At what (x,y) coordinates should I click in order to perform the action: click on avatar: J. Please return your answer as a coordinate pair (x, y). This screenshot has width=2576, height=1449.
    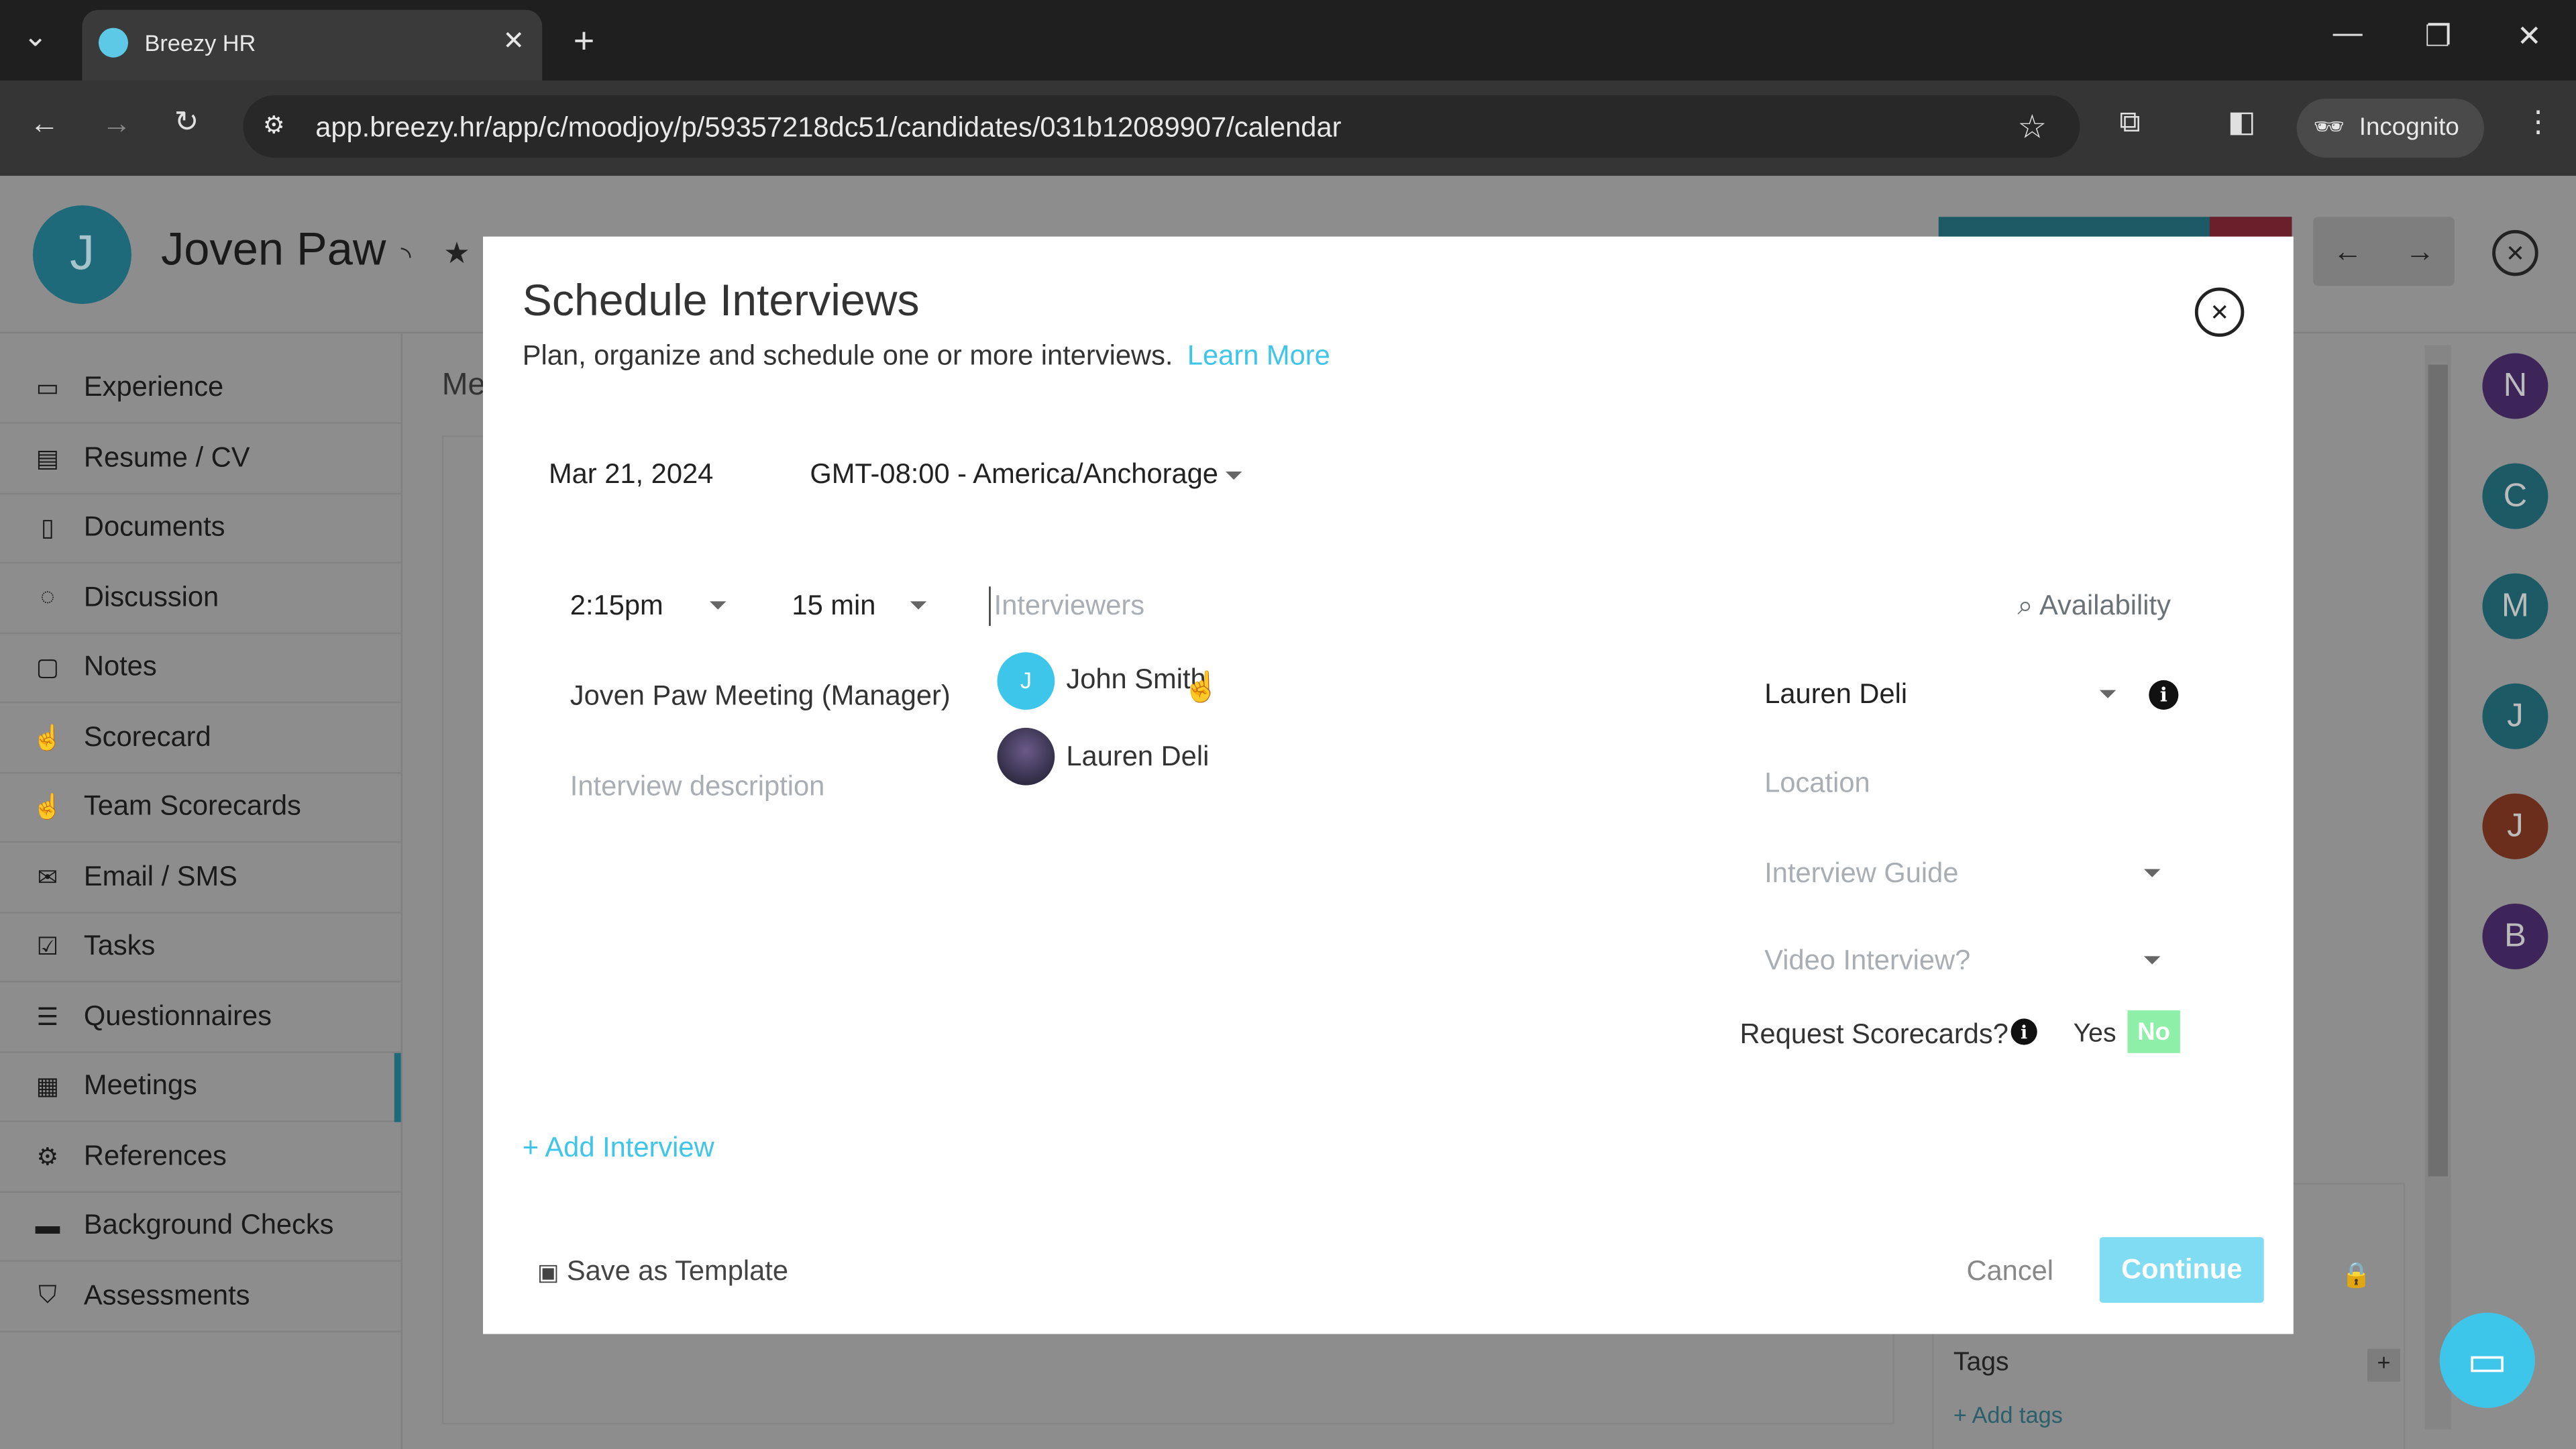
    Looking at the image, I should click on (1026, 680).